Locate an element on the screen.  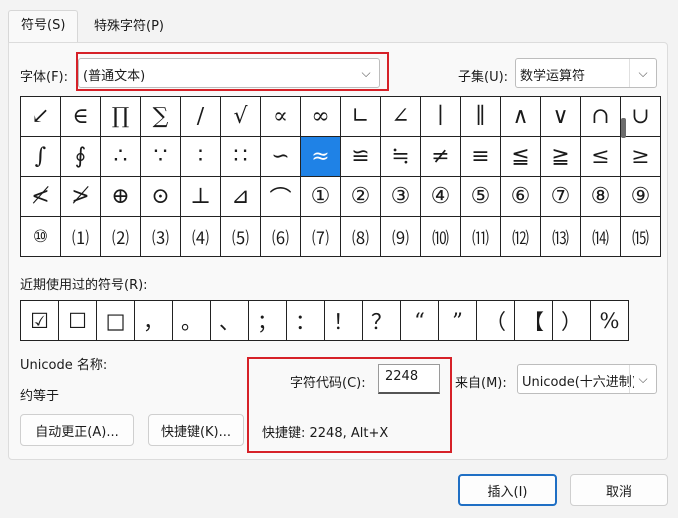
symbol-cell: ≯ is located at coordinates (81, 197).